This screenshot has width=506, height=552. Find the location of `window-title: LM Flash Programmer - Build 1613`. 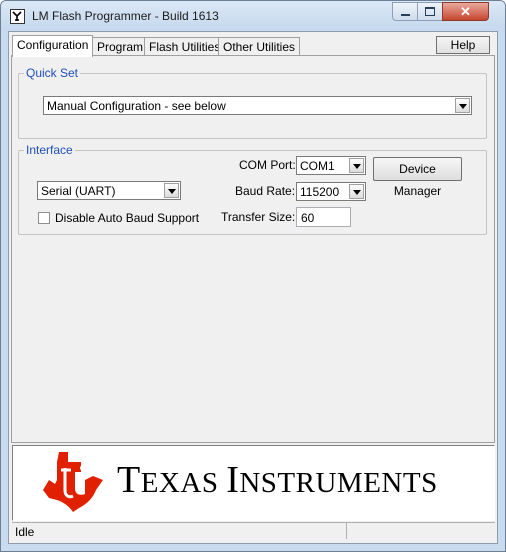

window-title: LM Flash Programmer - Build 1613 is located at coordinates (125, 16).